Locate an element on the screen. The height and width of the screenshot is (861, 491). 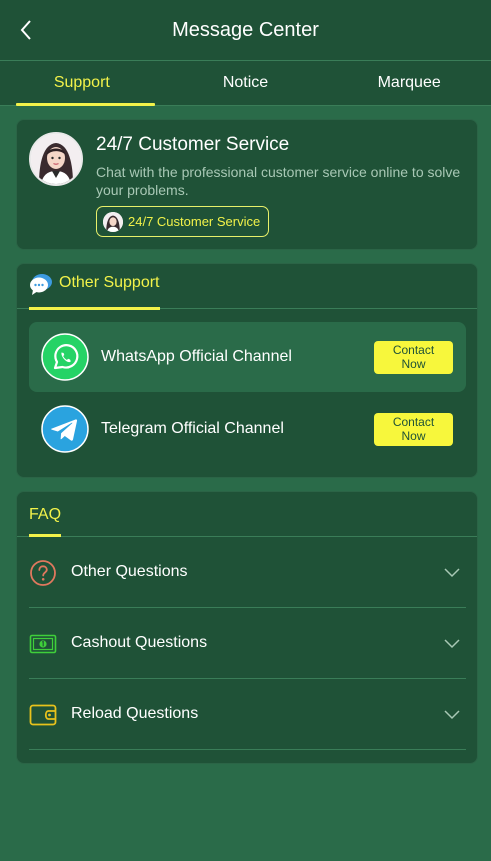
contact-now-button-telegram: Contact Now is located at coordinates (413, 429).